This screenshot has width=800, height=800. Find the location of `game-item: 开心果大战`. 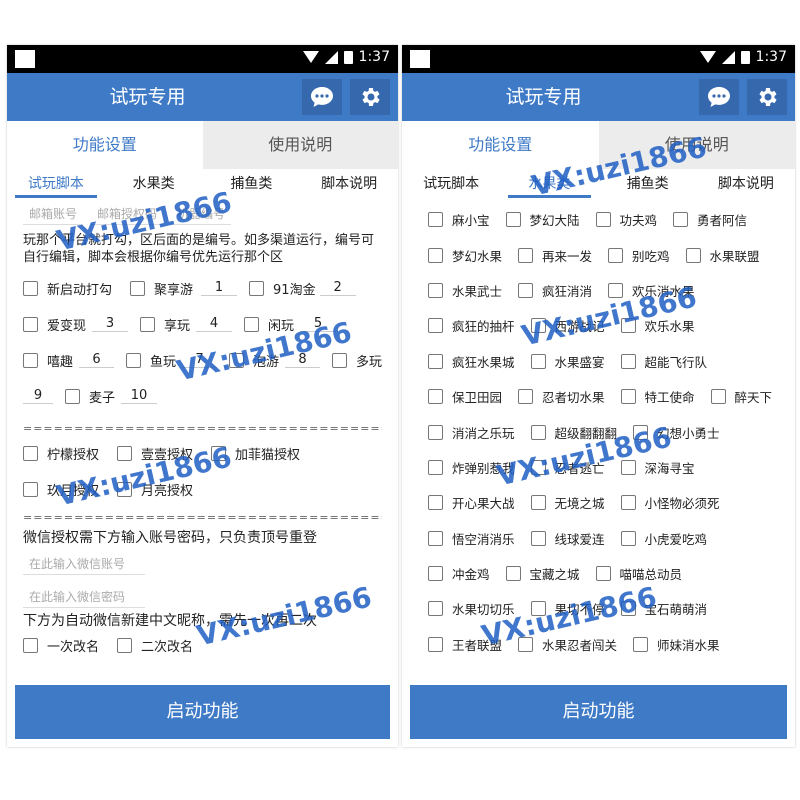

game-item: 开心果大战 is located at coordinates (471, 502).